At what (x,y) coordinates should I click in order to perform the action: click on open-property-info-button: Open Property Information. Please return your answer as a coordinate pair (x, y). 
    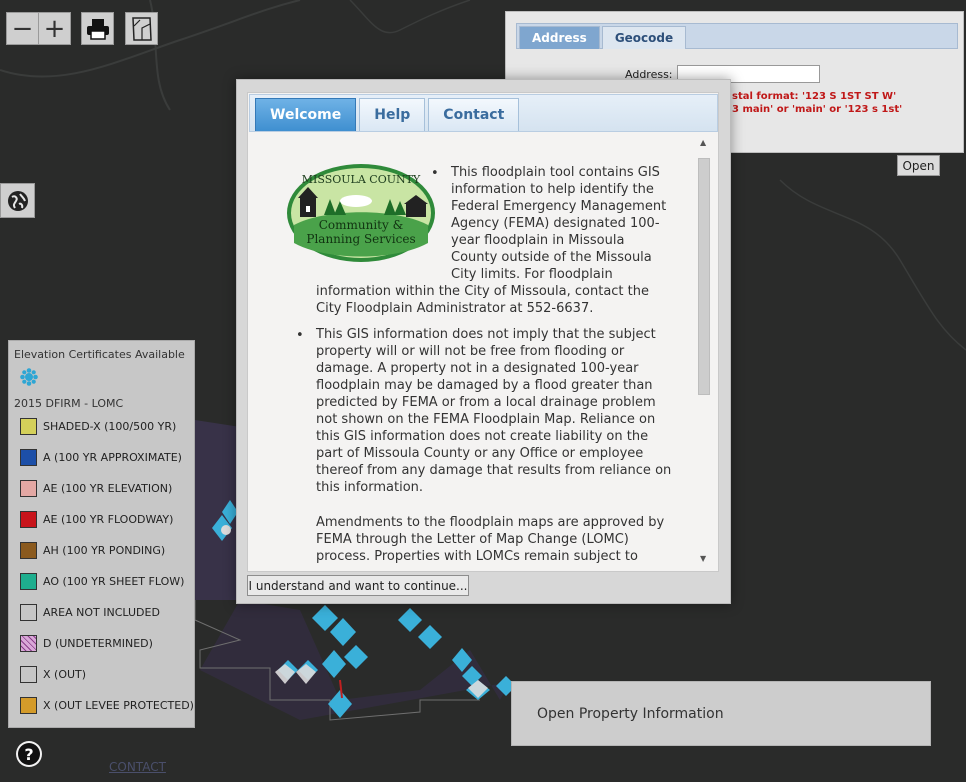
    Looking at the image, I should click on (721, 713).